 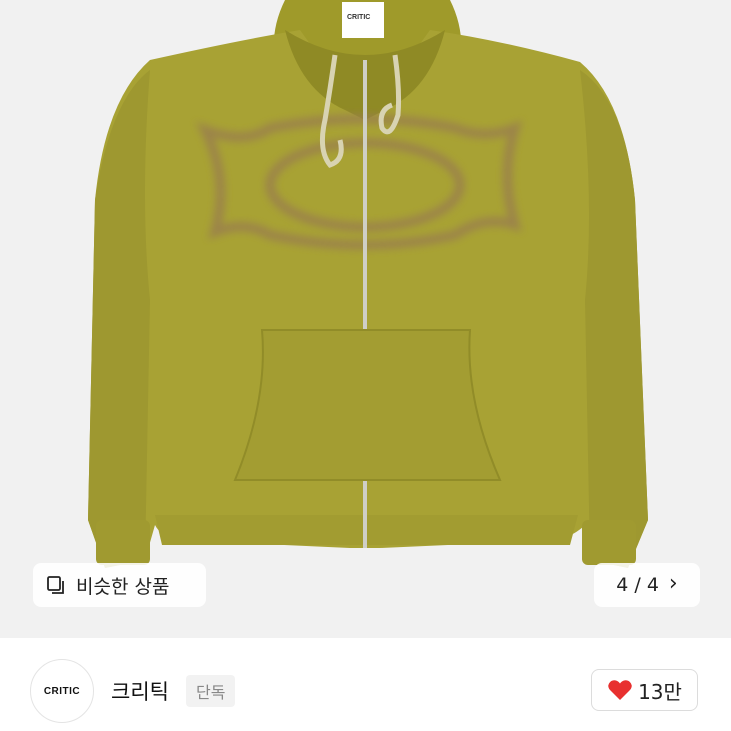 I want to click on square-stack-icon, so click(x=56, y=585).